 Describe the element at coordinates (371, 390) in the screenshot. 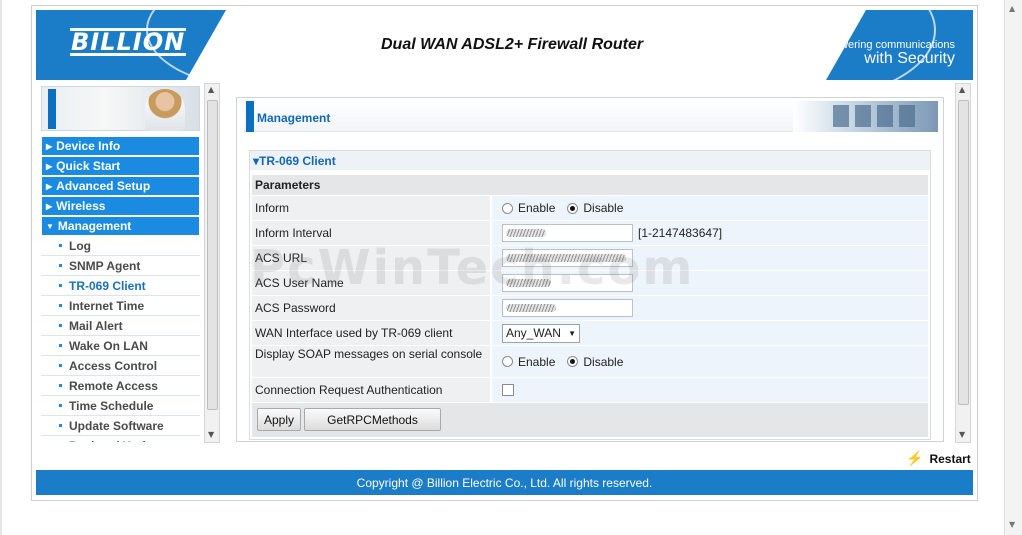

I see `conn-auth-label: Connection Request Authentication` at that location.